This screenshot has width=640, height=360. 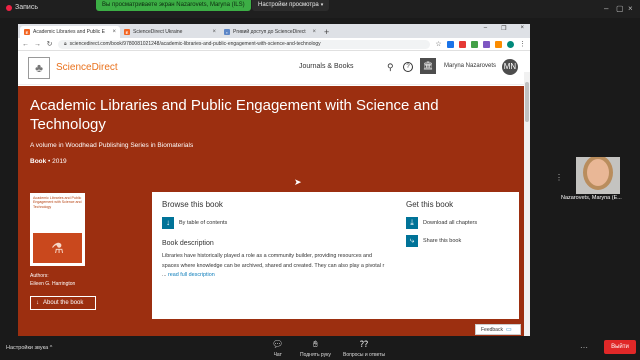 I want to click on drag-handle-icon: ⋮, so click(x=559, y=177).